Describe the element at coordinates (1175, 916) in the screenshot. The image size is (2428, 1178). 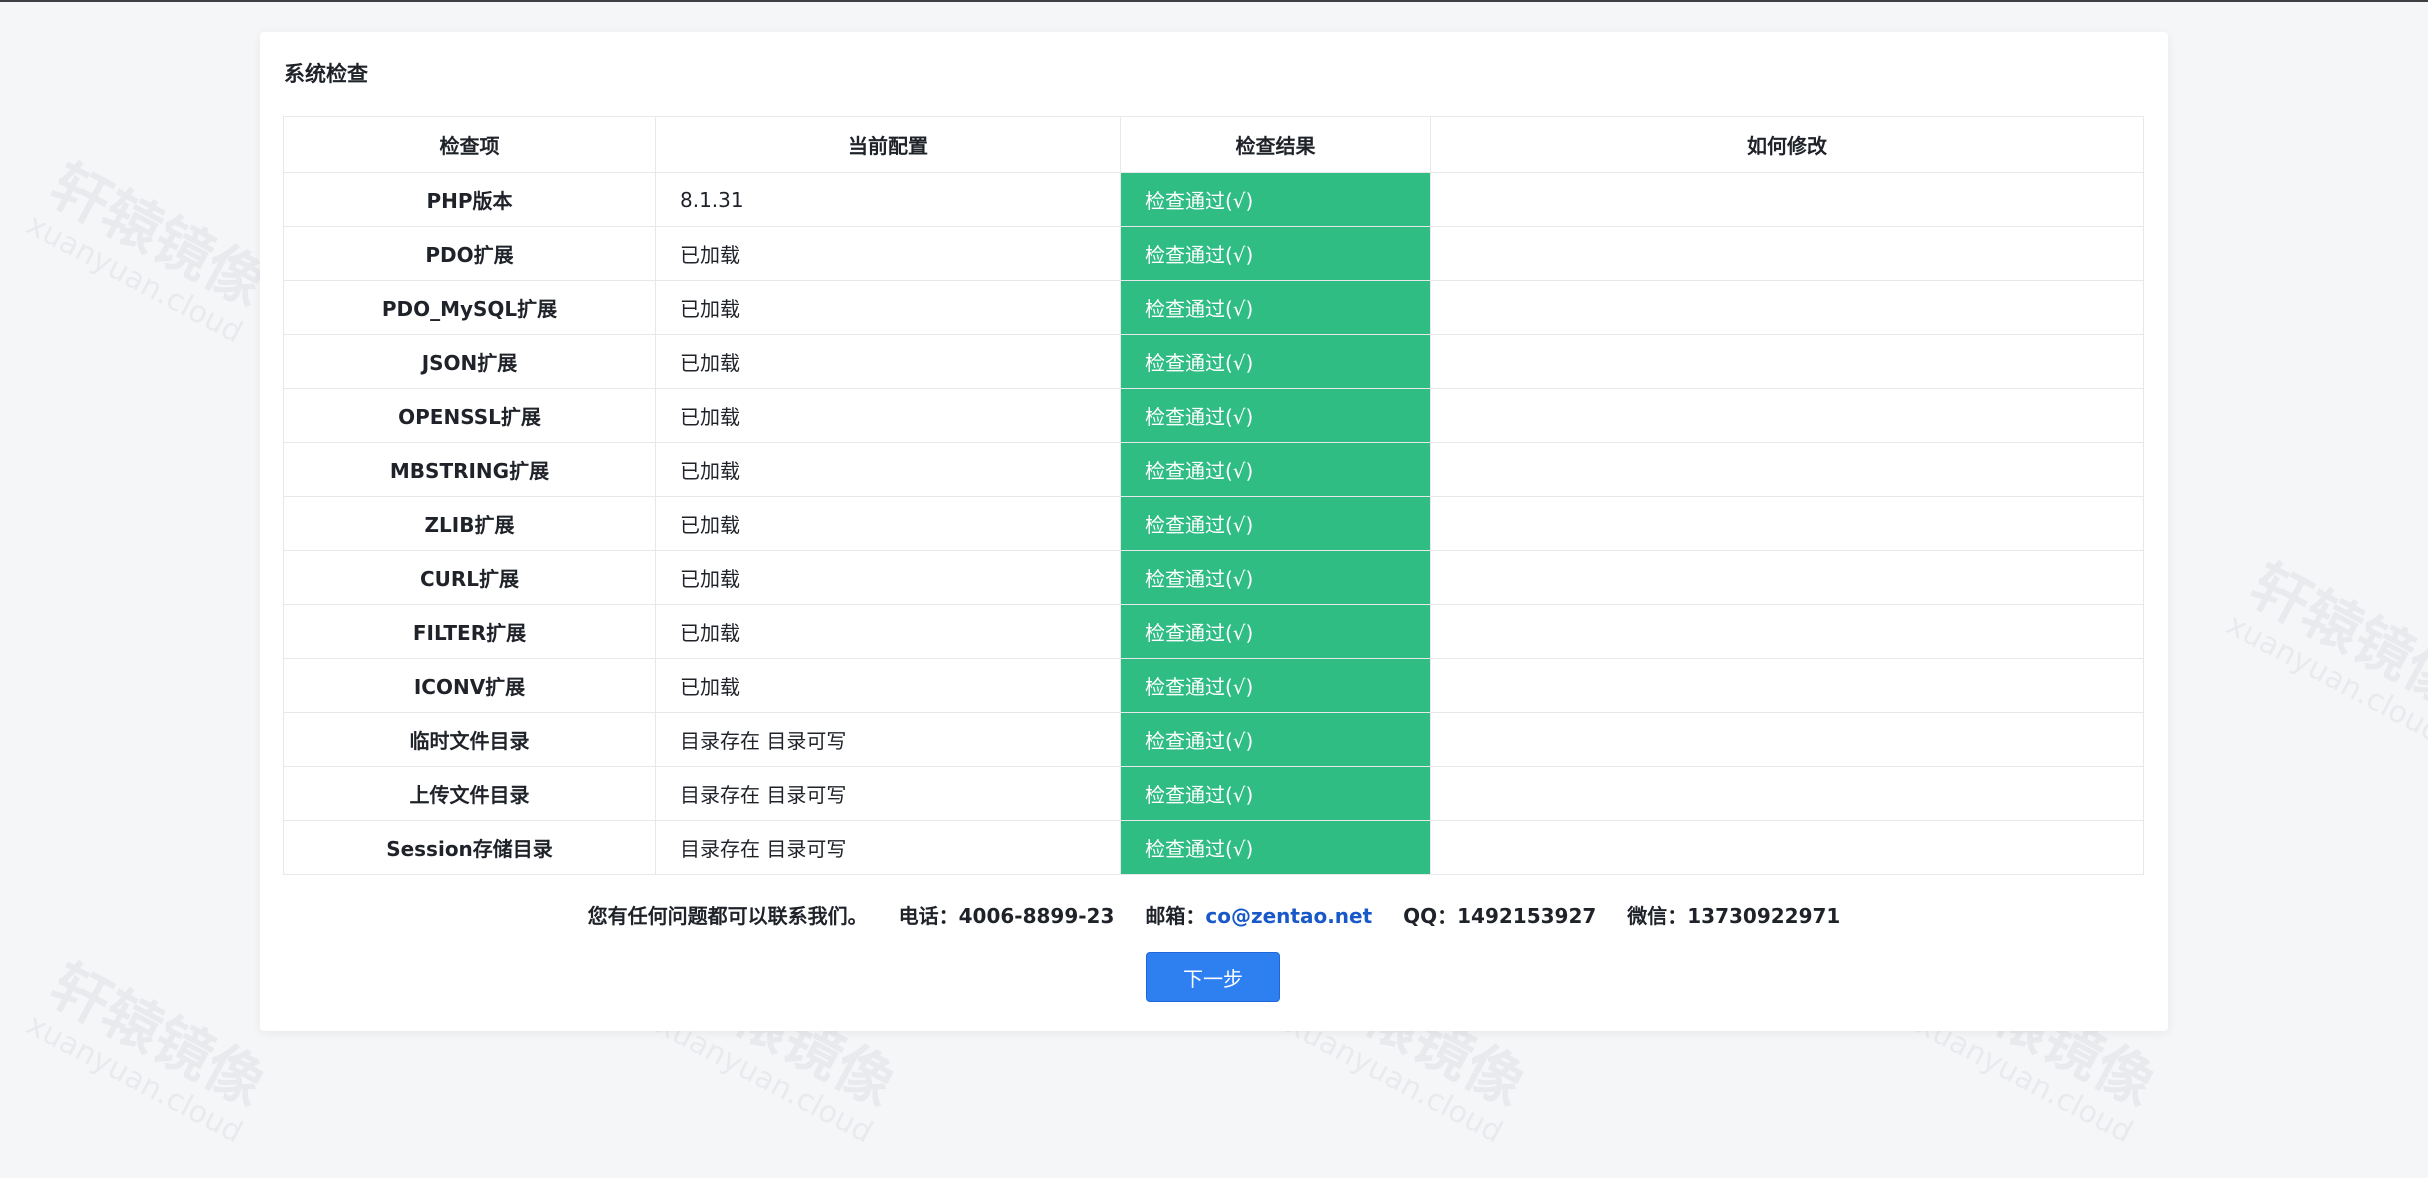
I see `contact-email-label: 邮箱：` at that location.